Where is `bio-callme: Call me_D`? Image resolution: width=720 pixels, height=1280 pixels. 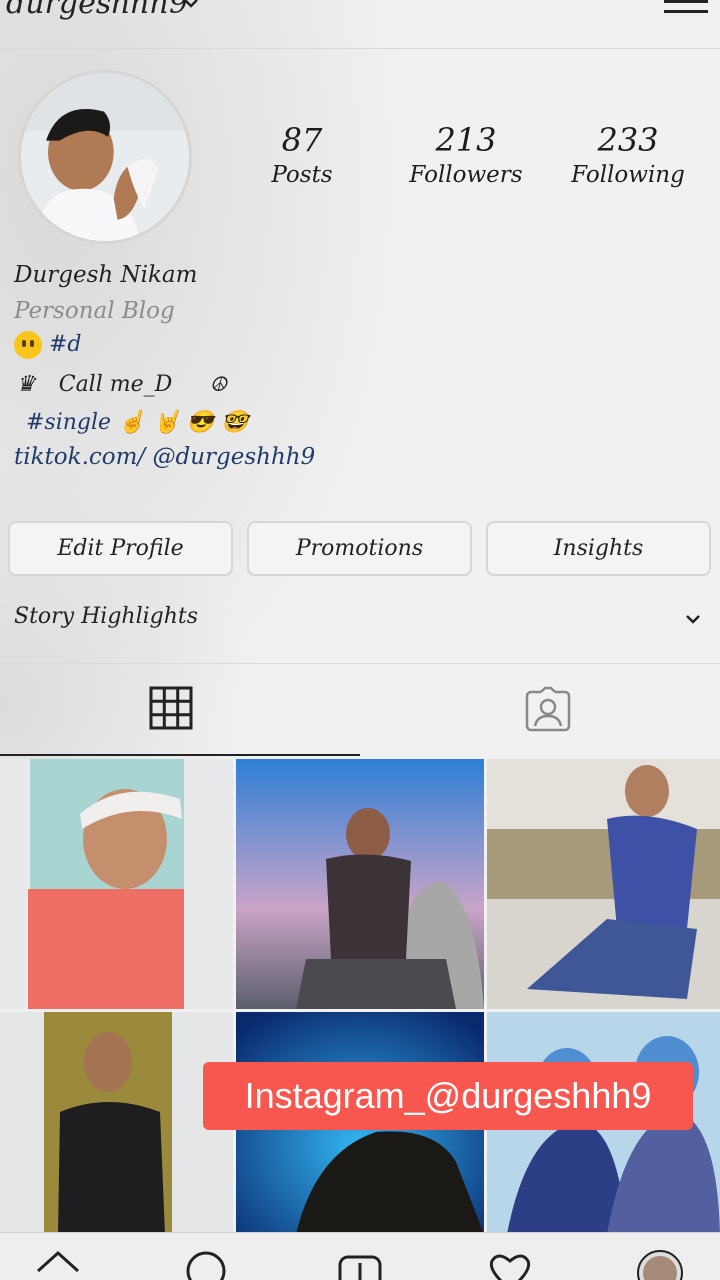
bio-callme: Call me_D is located at coordinates (115, 384).